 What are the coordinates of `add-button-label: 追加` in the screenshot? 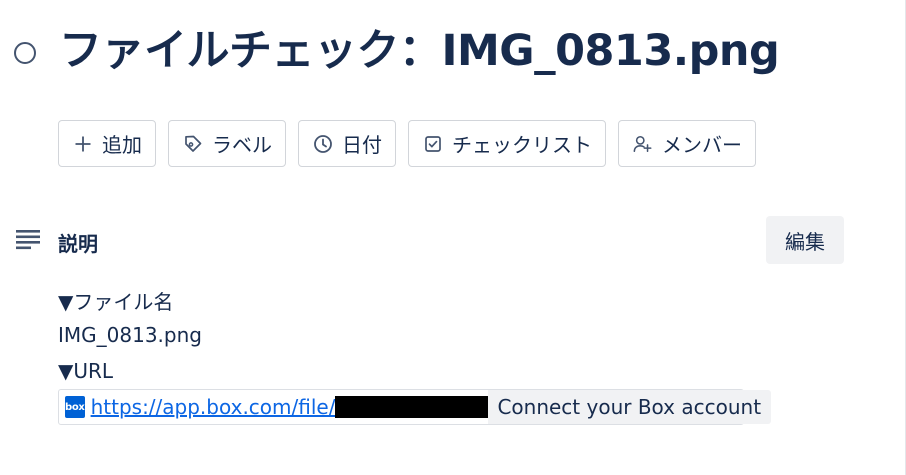 It's located at (122, 145).